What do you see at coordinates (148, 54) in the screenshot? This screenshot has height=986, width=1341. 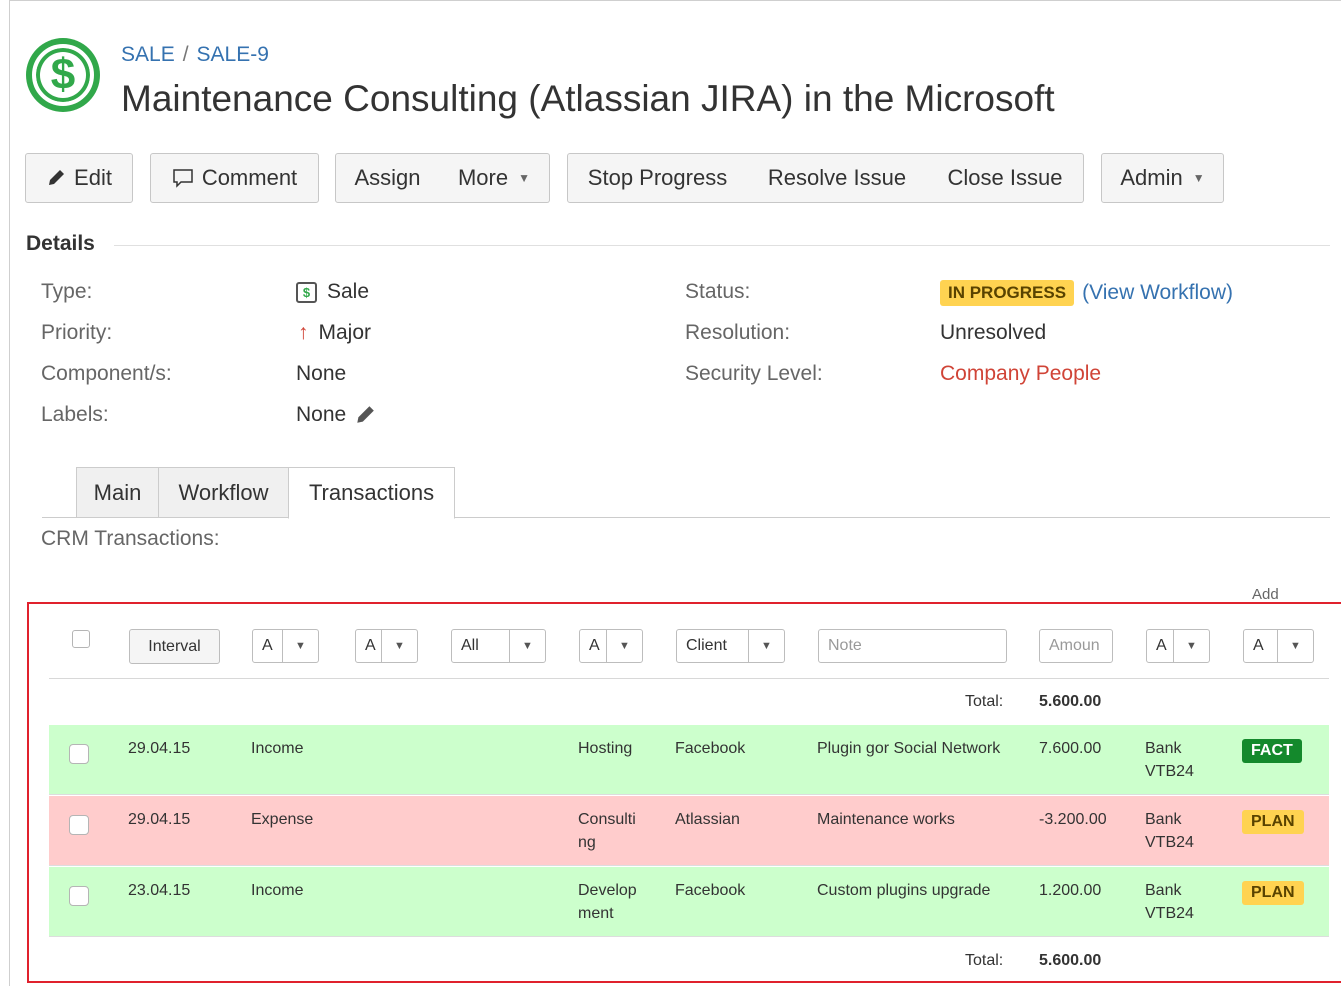 I see `breadcrumb-project-link: SALE` at bounding box center [148, 54].